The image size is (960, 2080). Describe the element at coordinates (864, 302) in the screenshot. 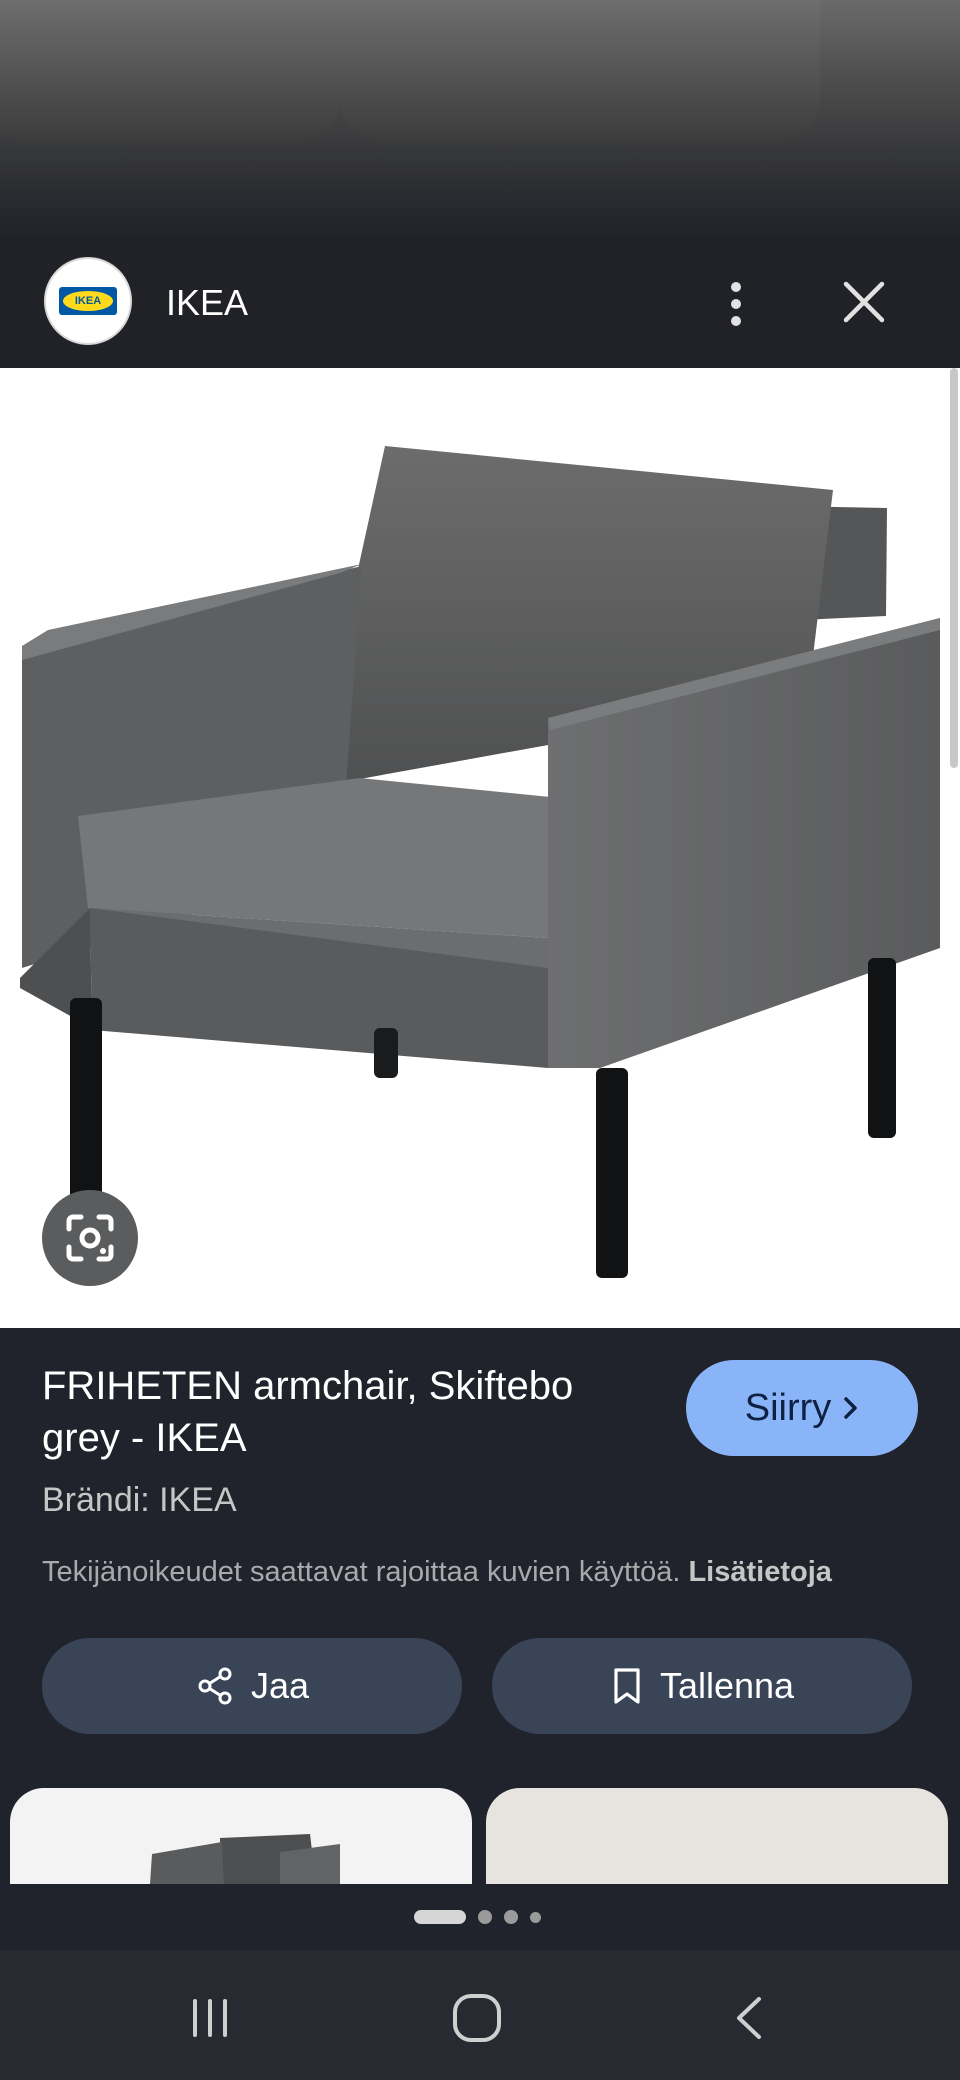

I see `close-icon` at that location.